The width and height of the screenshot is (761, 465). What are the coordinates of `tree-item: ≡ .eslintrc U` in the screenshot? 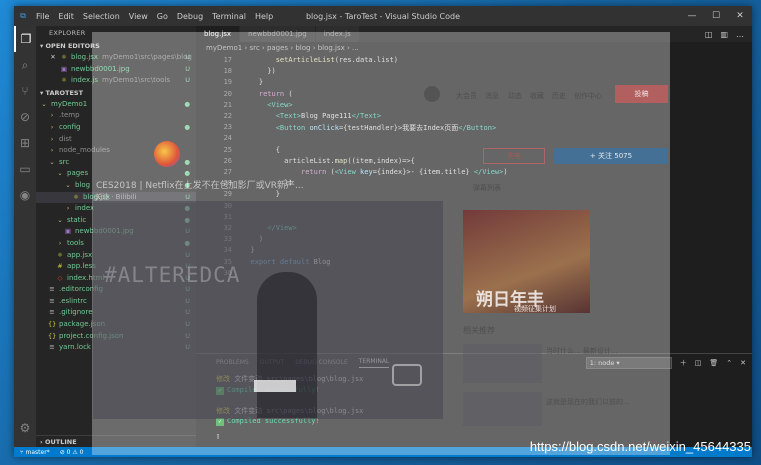 It's located at (116, 302).